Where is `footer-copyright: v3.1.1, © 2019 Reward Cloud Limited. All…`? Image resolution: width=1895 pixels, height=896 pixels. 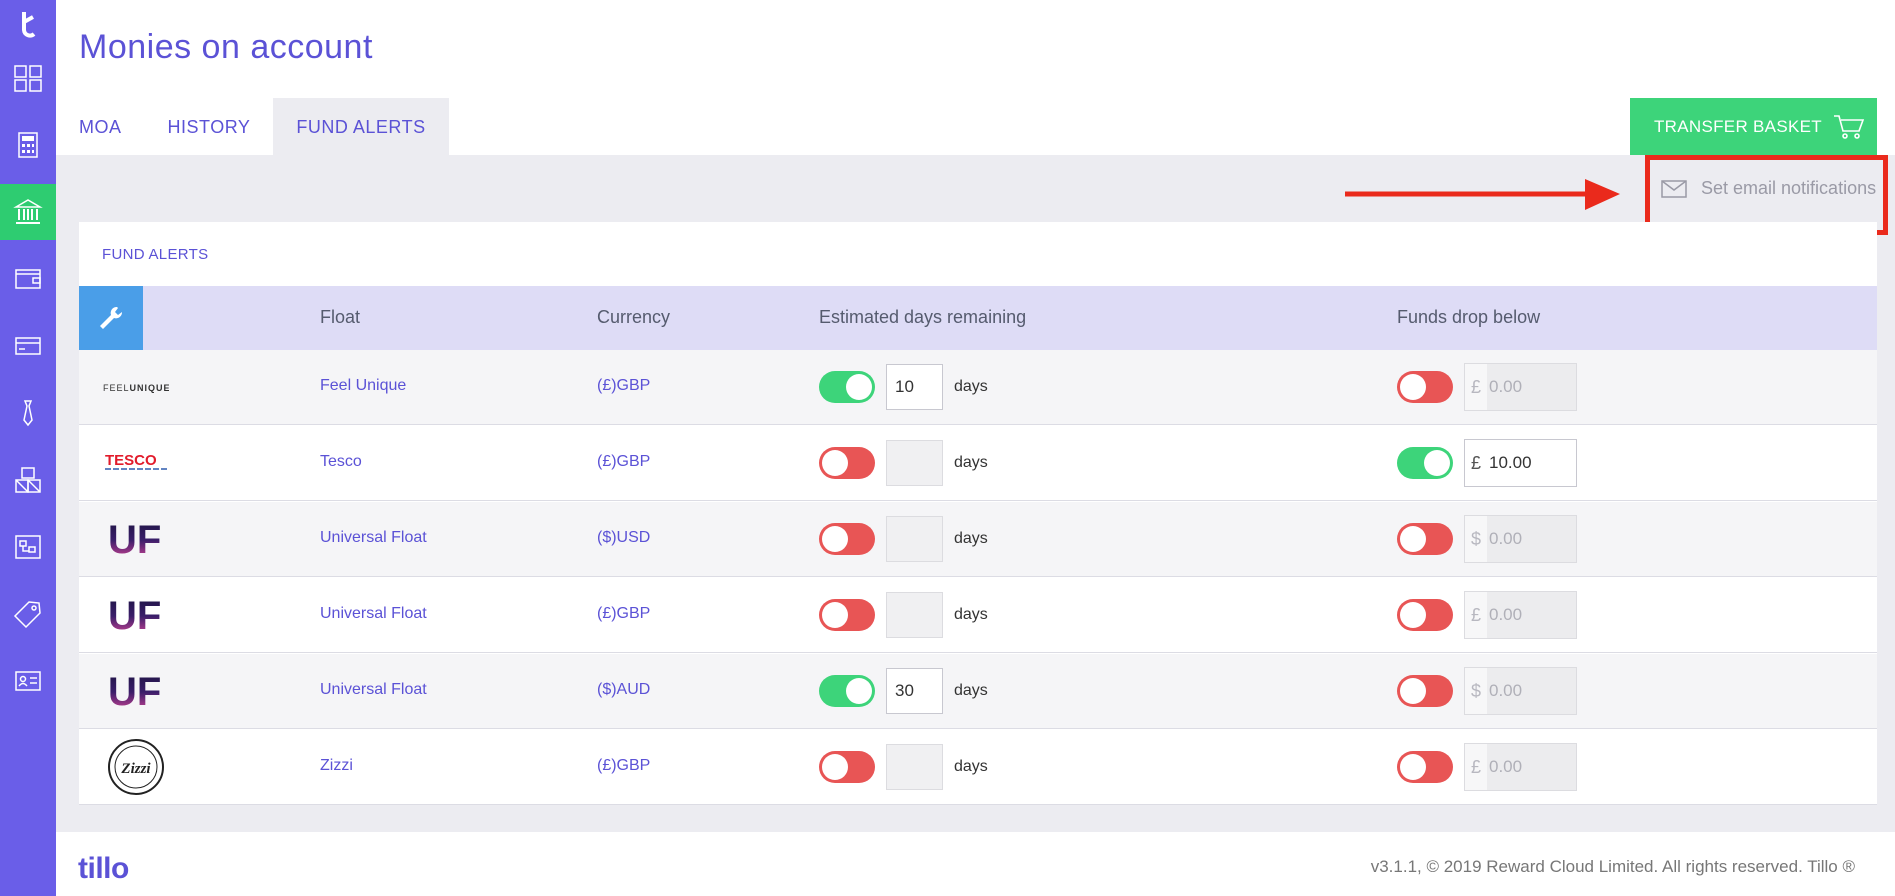
footer-copyright: v3.1.1, © 2019 Reward Cloud Limited. All… is located at coordinates (1612, 866).